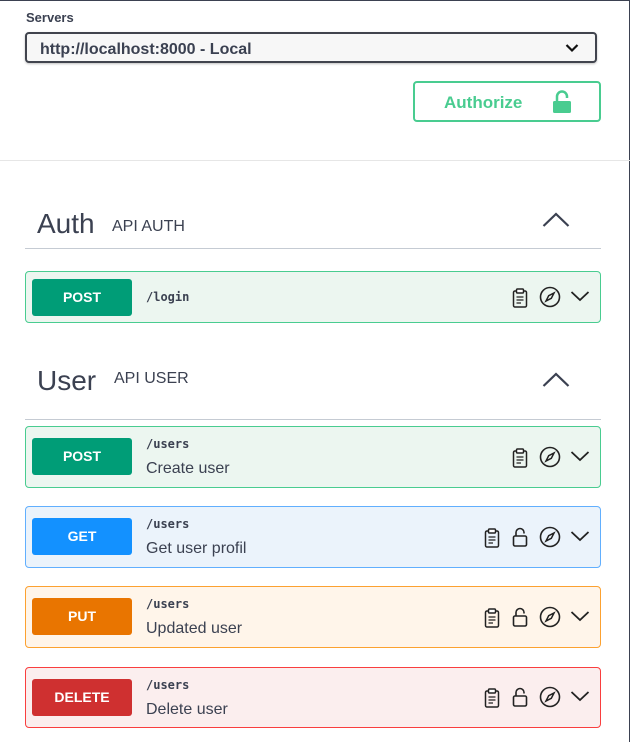  What do you see at coordinates (315, 160) in the screenshot?
I see `section-divider` at bounding box center [315, 160].